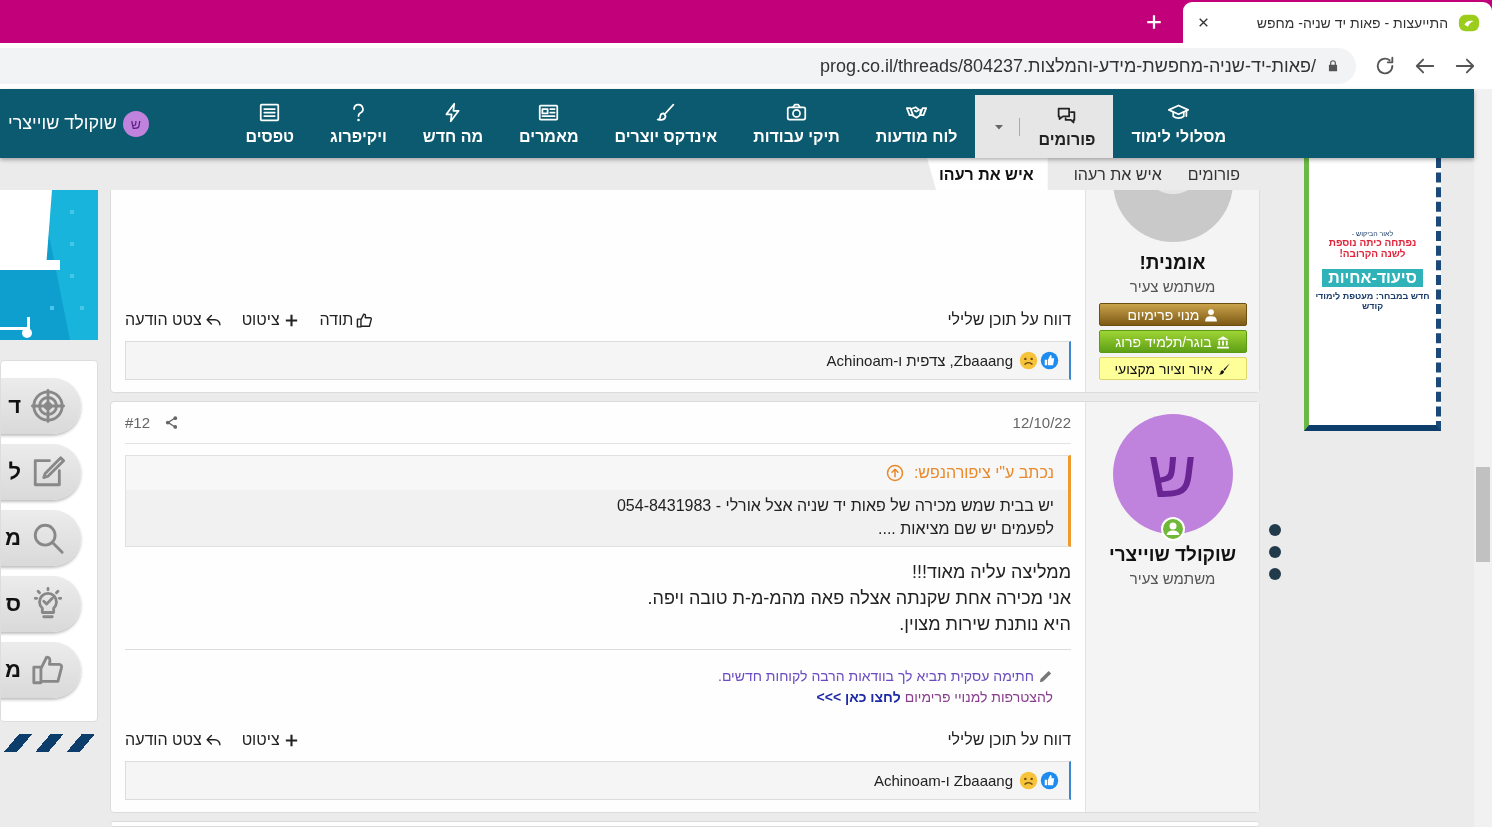 This screenshot has height=827, width=1492. I want to click on scrollbar-thumb, so click(1483, 514).